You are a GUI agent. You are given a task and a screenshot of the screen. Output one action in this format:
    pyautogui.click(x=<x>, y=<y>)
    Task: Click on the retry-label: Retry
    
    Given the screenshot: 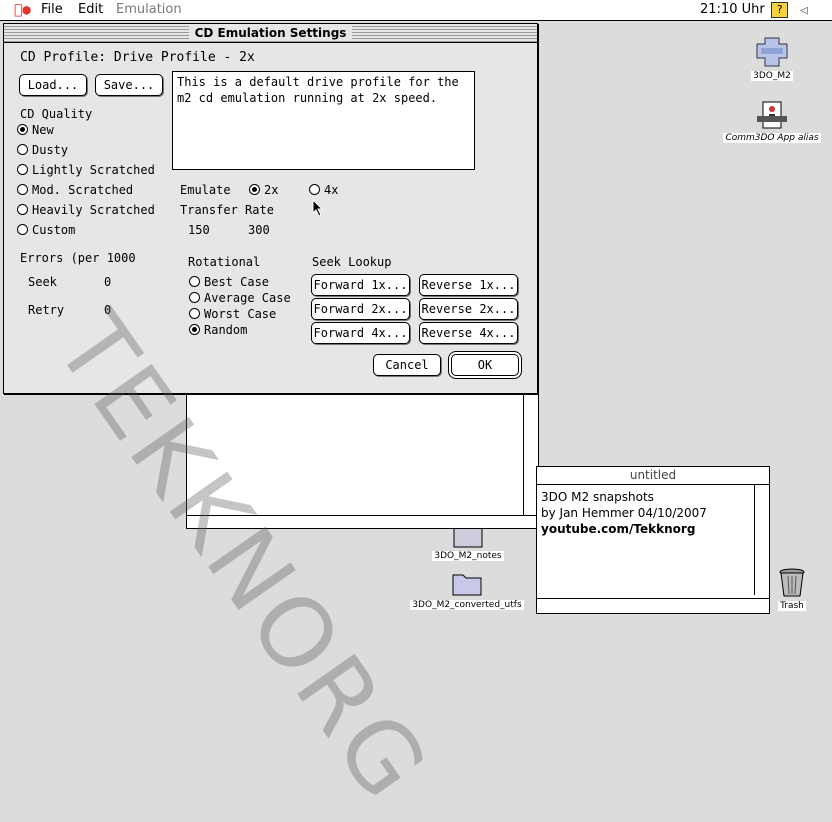 What is the action you would take?
    pyautogui.click(x=46, y=310)
    